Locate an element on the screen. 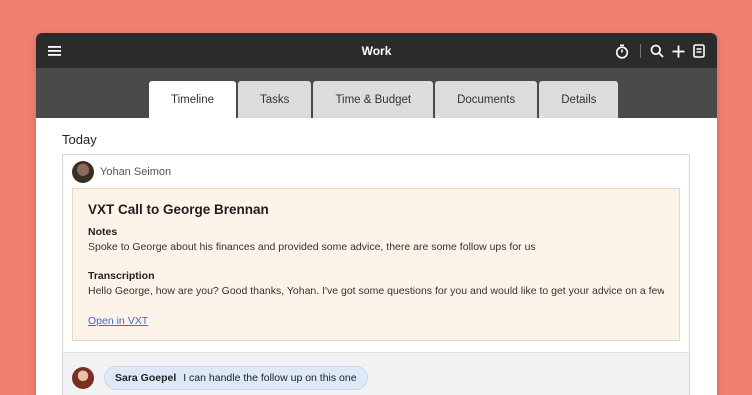  comment-text: I can handle the follow up on this one is located at coordinates (270, 377).